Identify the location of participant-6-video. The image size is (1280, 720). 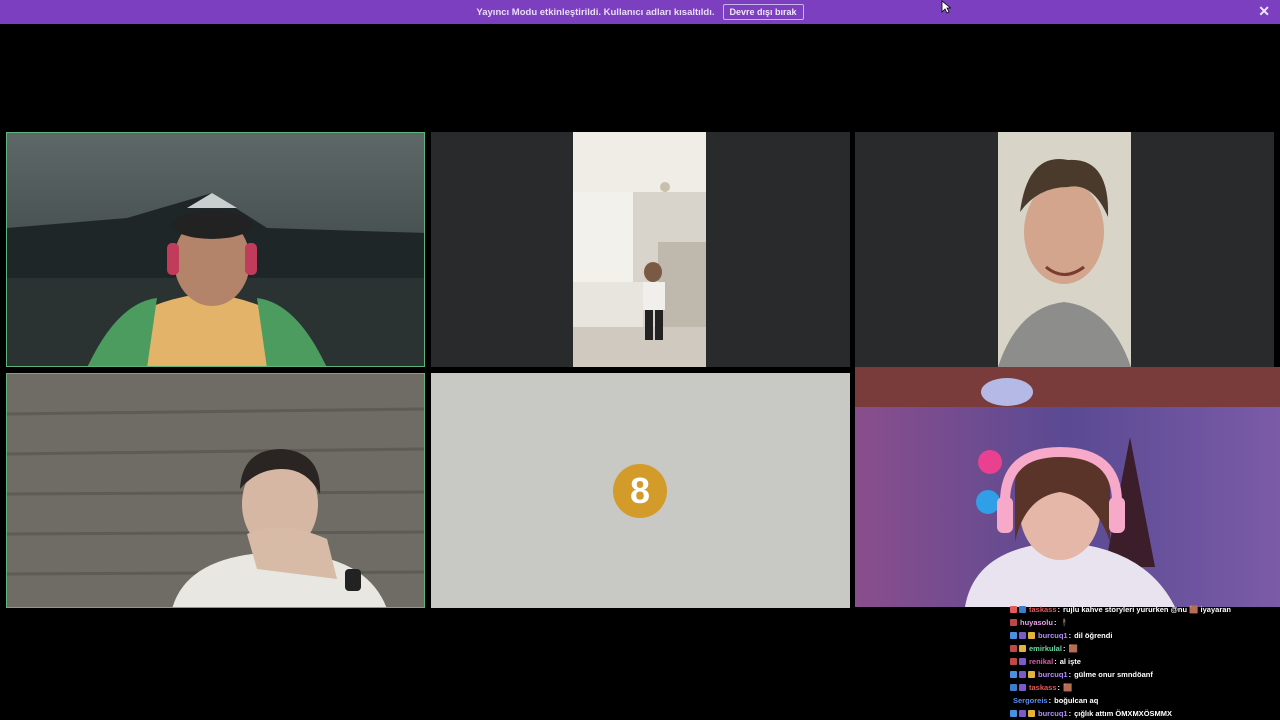
(1067, 487).